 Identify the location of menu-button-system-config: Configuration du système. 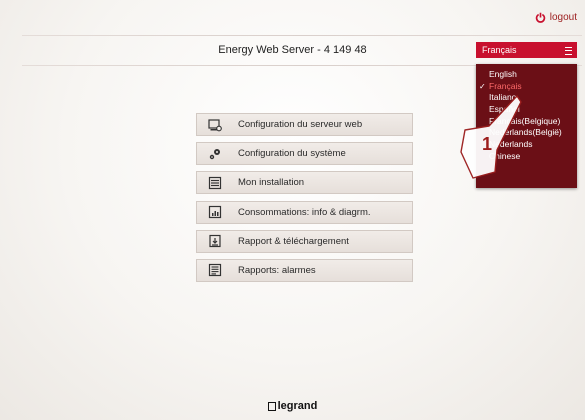
(304, 154).